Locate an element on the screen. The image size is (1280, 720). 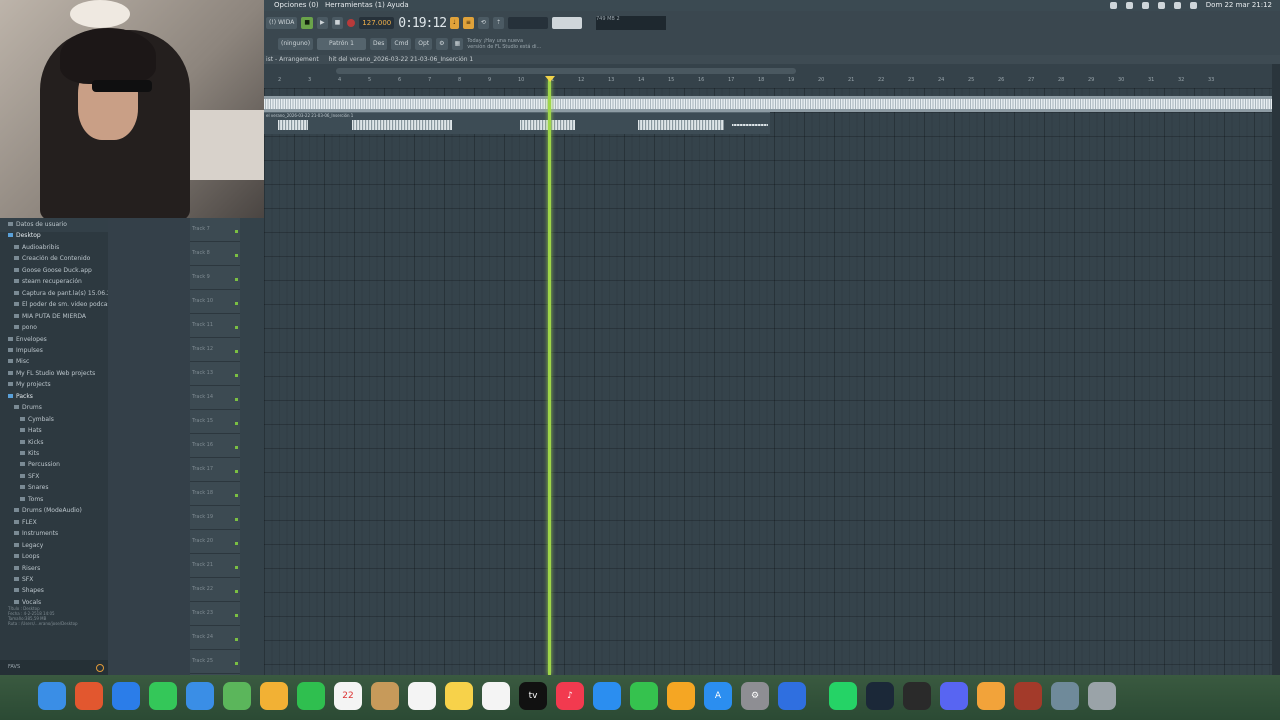
clock: Dom 22 mar 21:12 is located at coordinates (1239, 5).